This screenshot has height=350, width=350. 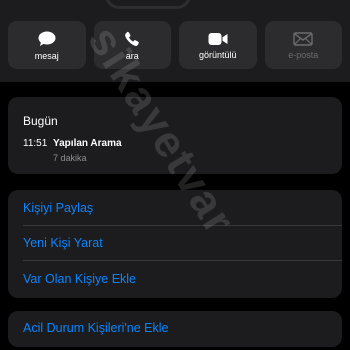 I want to click on create-new-contact-button: Yeni Kişi Yarat, so click(x=63, y=243).